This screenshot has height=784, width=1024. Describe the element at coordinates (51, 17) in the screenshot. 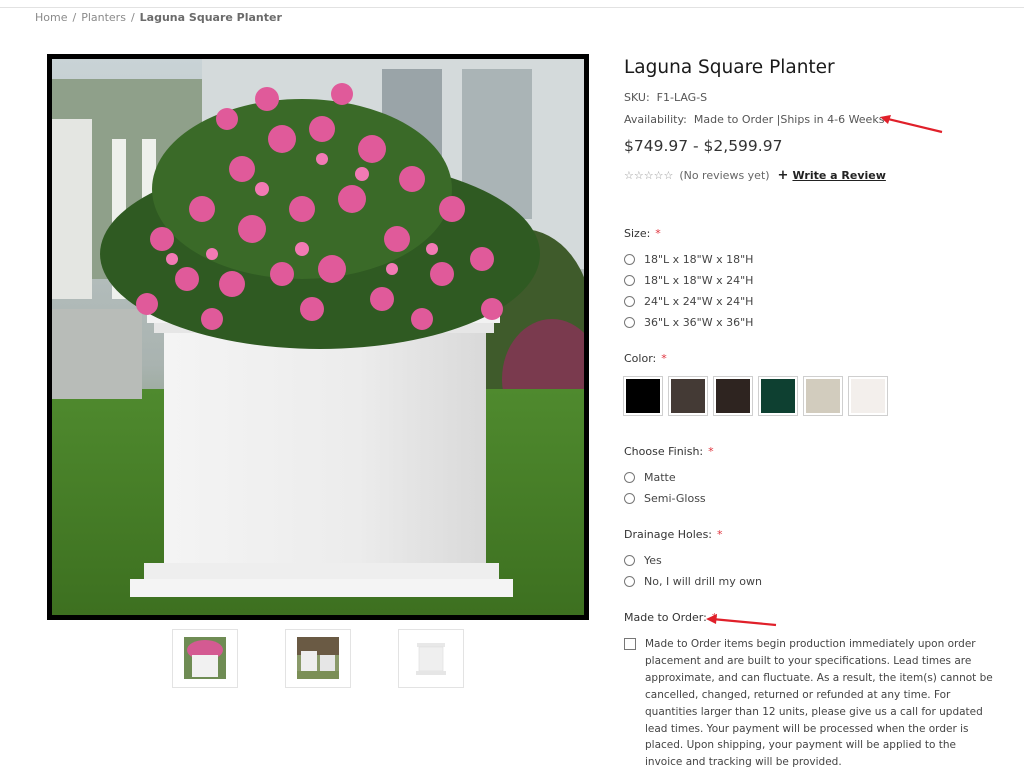

I see `breadcrumb-home: Home` at that location.